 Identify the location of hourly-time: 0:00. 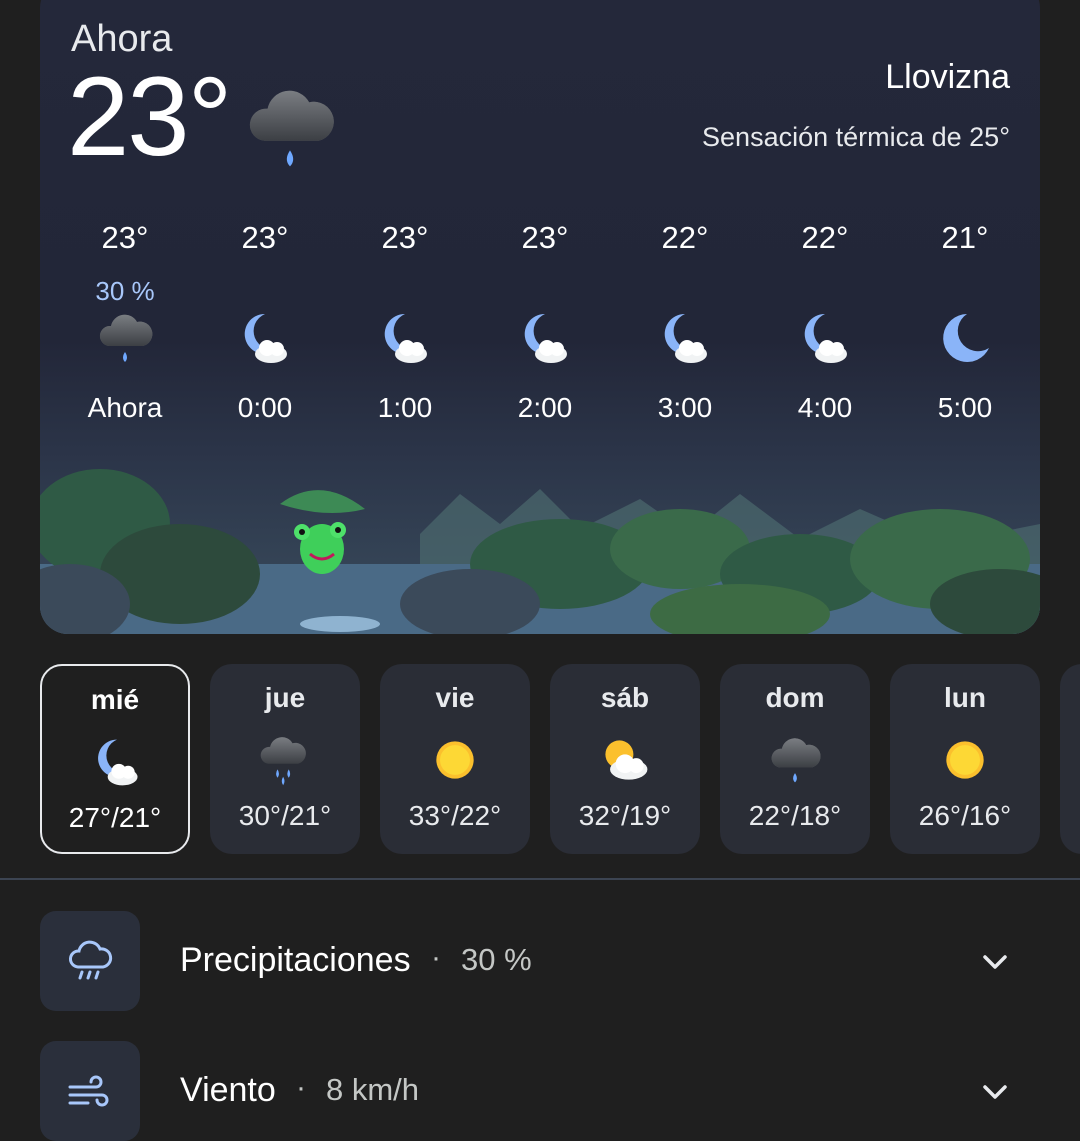
(265, 407).